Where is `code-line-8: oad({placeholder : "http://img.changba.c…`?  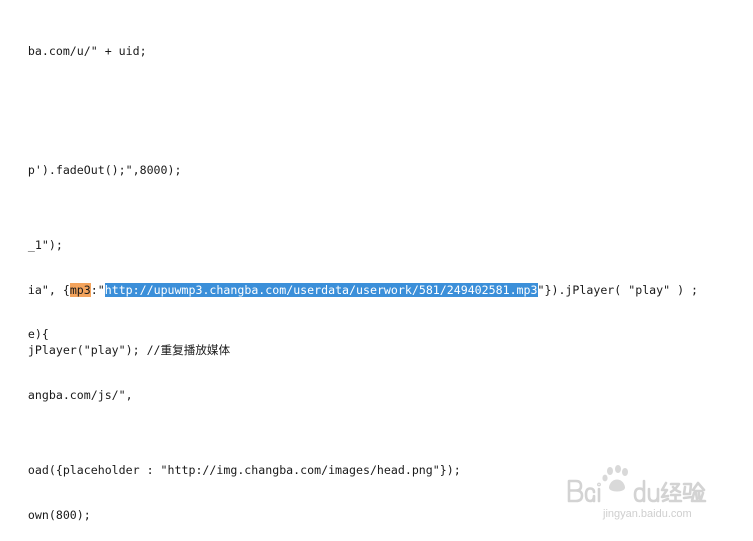
code-line-8: oad({placeholder : "http://img.changba.c… is located at coordinates (230, 463).